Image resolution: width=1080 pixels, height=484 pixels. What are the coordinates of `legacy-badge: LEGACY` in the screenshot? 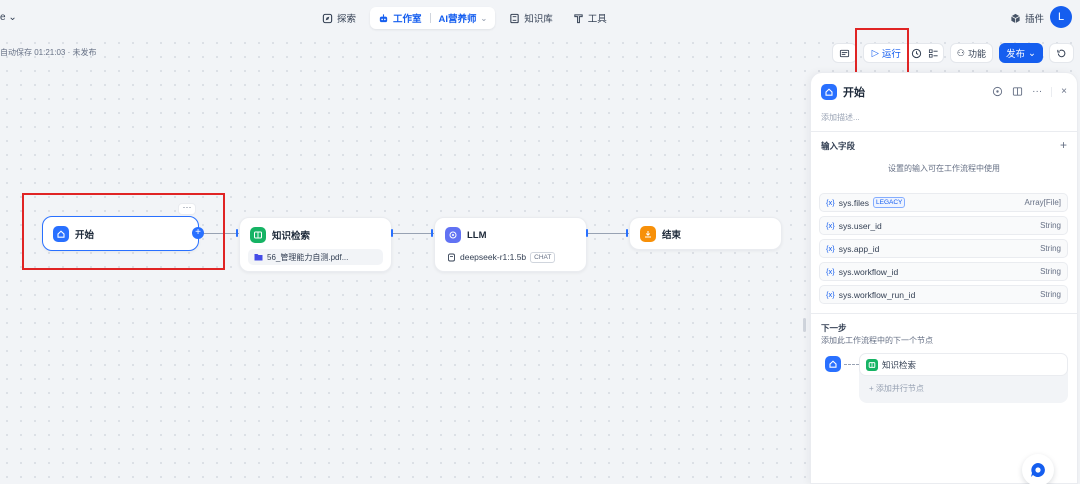 It's located at (889, 202).